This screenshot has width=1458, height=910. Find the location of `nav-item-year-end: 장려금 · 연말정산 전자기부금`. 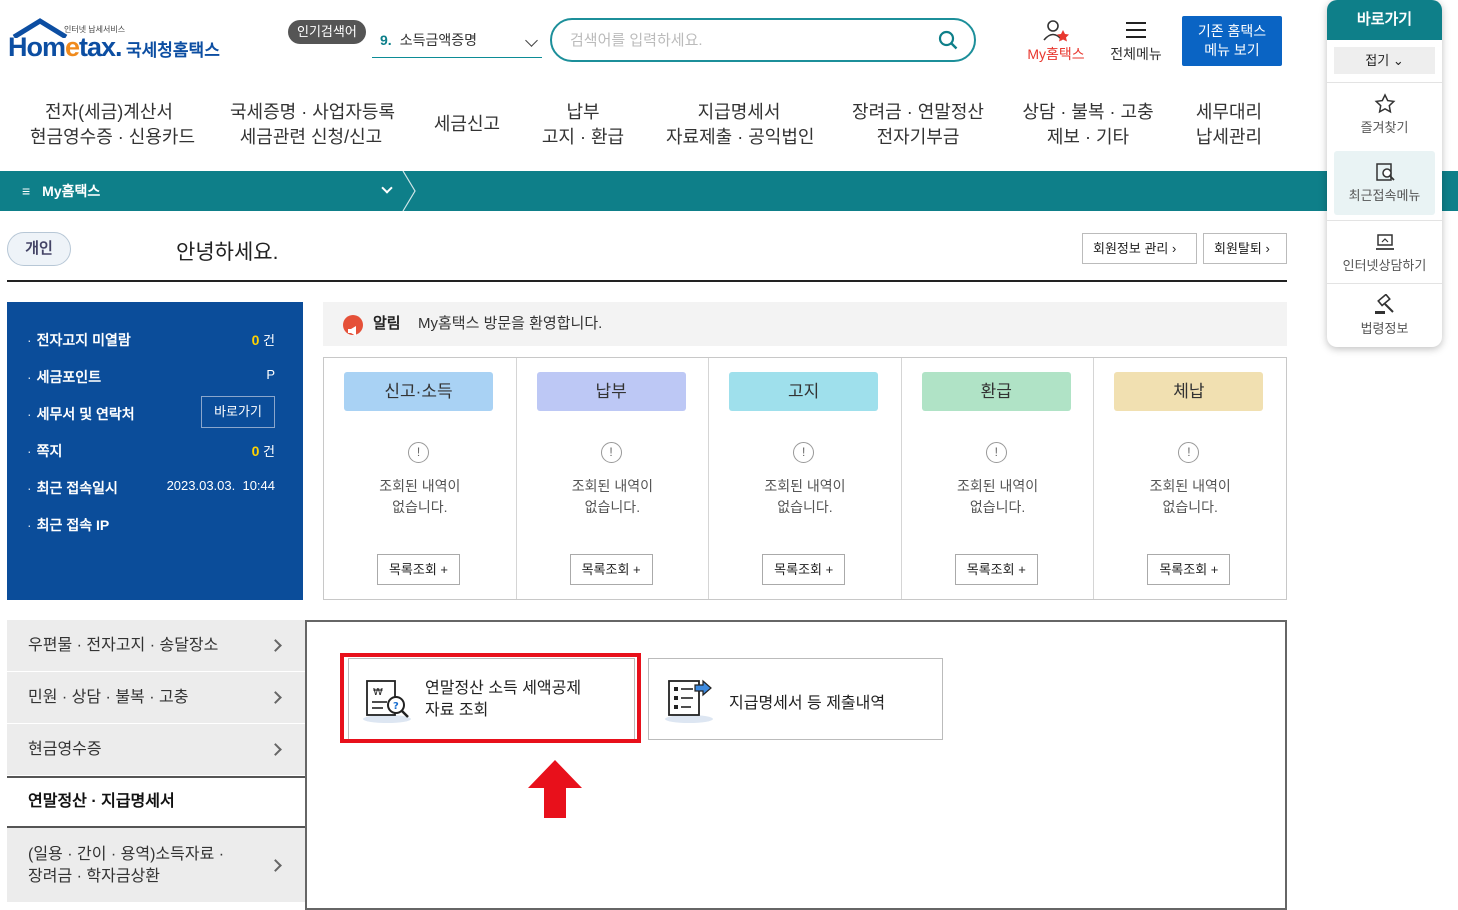

nav-item-year-end: 장려금 · 연말정산 전자기부금 is located at coordinates (918, 126).